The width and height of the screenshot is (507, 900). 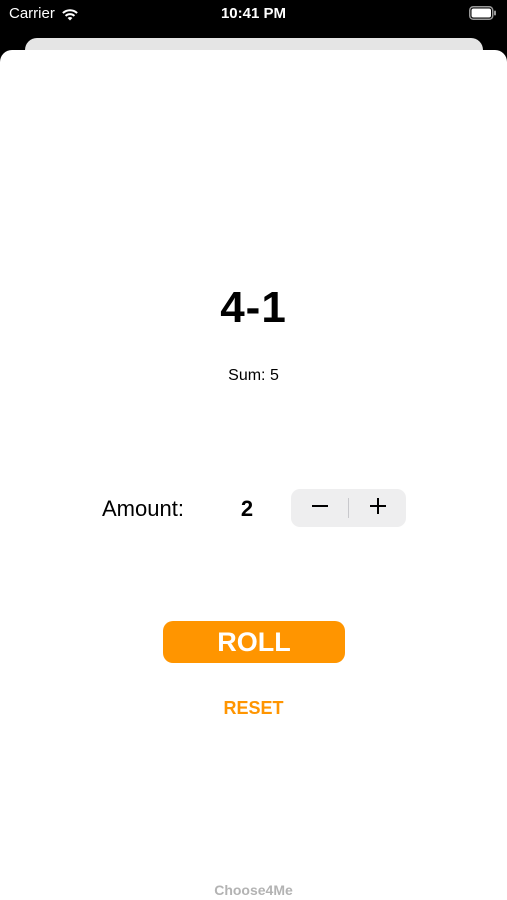 What do you see at coordinates (254, 642) in the screenshot?
I see `roll-button: ROLL` at bounding box center [254, 642].